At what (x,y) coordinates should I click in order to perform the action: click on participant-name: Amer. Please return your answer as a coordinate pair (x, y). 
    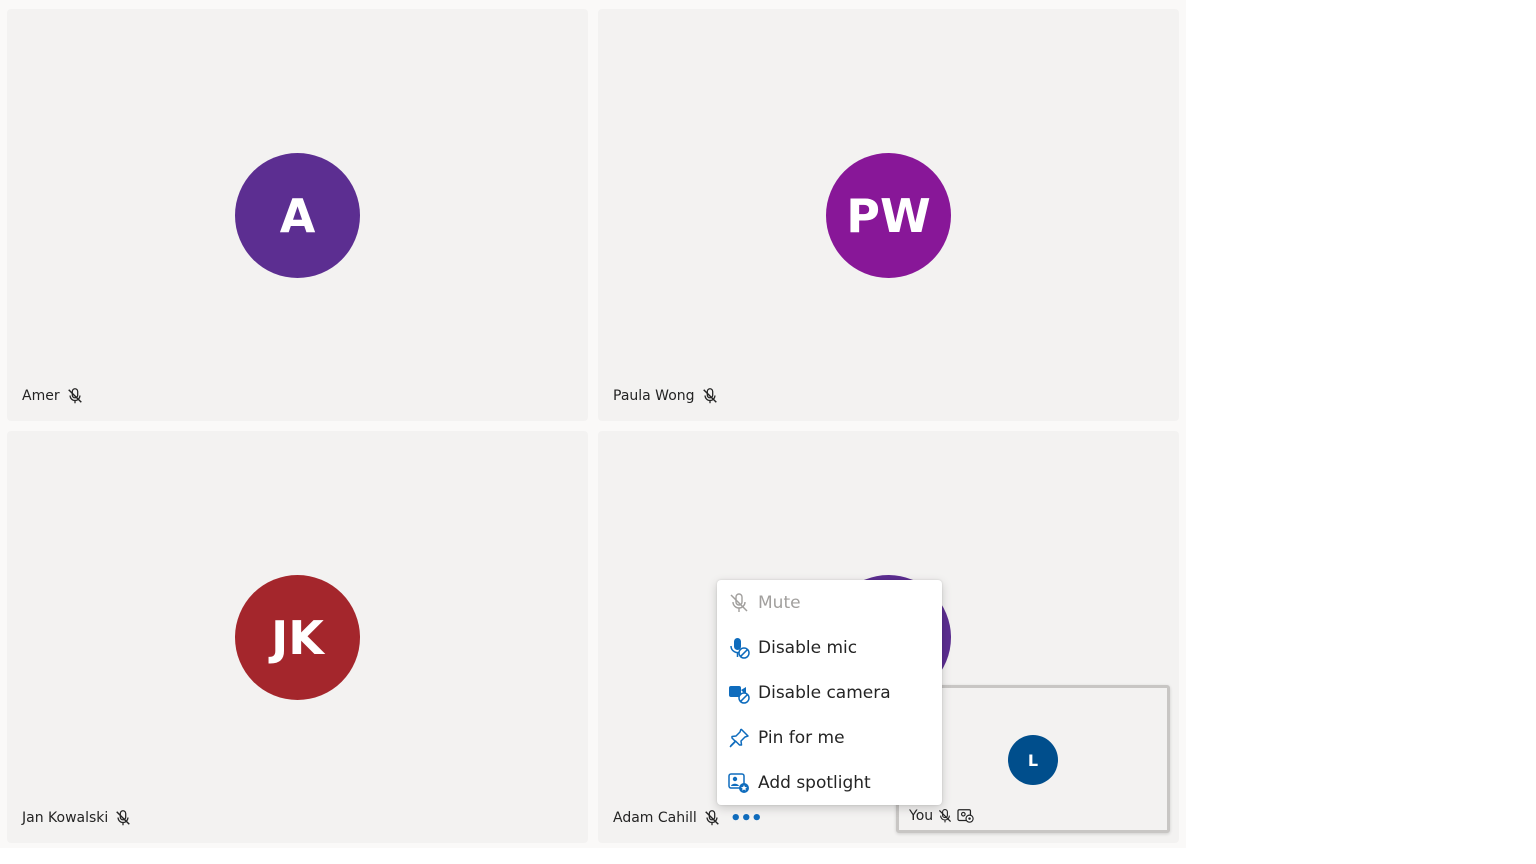
    Looking at the image, I should click on (41, 396).